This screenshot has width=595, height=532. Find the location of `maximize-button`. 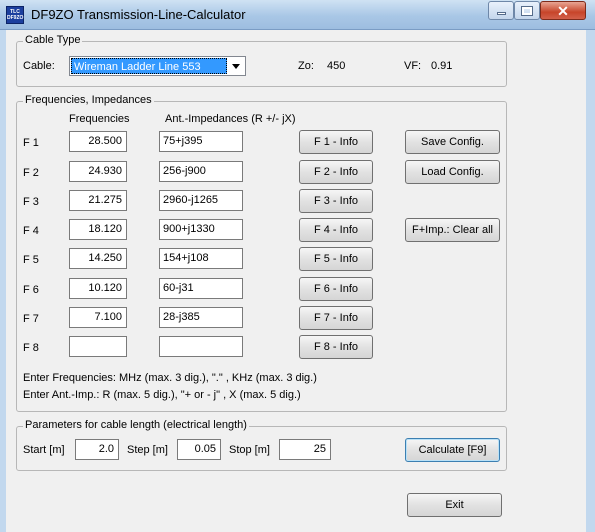

maximize-button is located at coordinates (527, 10).